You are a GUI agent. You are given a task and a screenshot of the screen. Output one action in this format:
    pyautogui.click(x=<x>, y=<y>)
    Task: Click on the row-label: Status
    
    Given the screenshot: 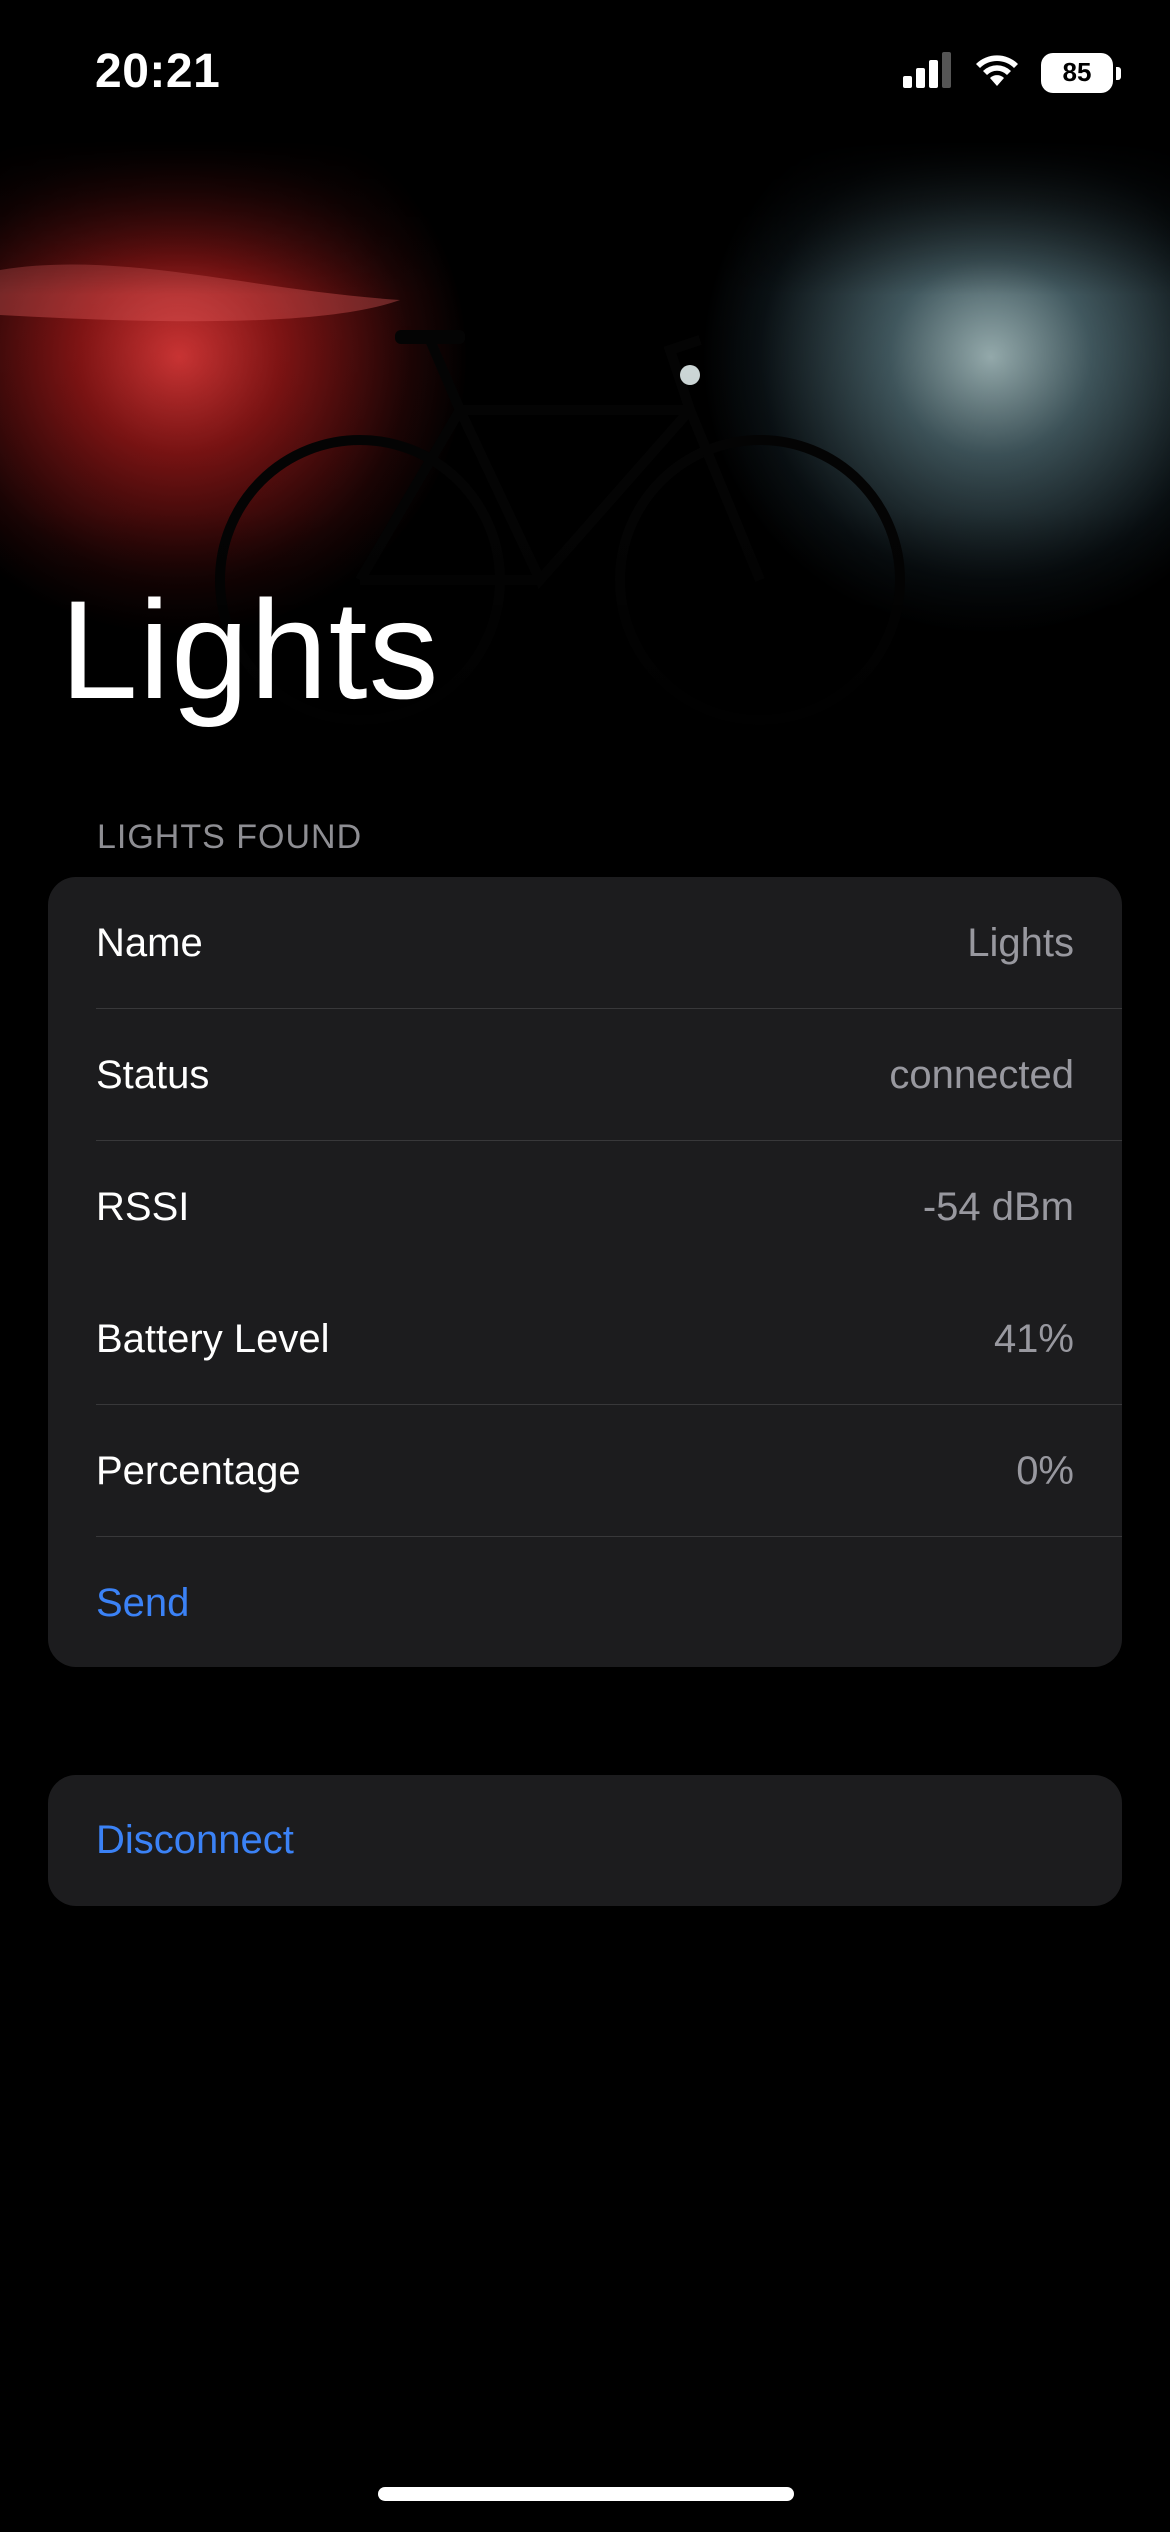 What is the action you would take?
    pyautogui.click(x=153, y=1074)
    